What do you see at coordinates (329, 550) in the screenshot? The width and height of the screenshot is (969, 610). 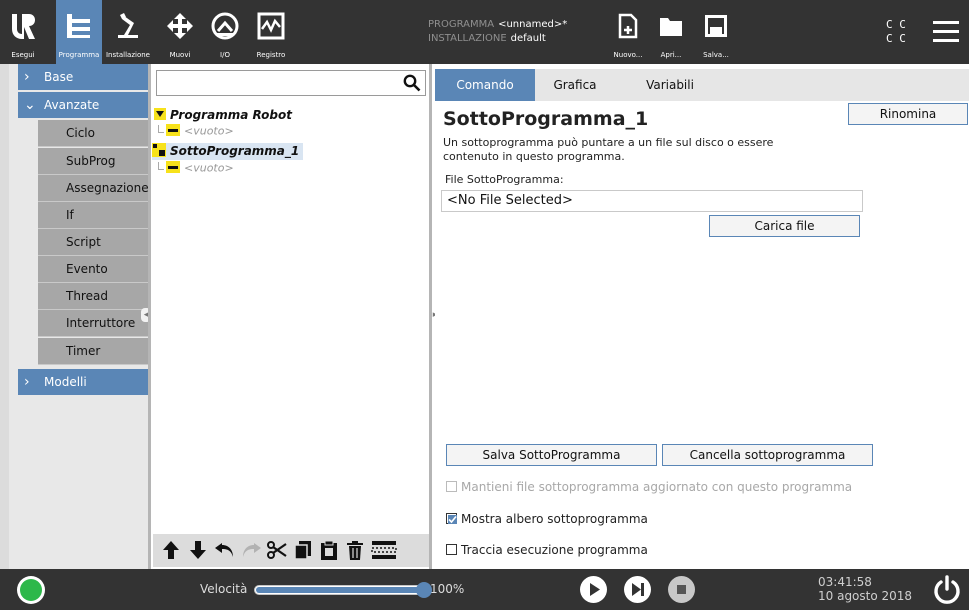 I see `paste-icon` at bounding box center [329, 550].